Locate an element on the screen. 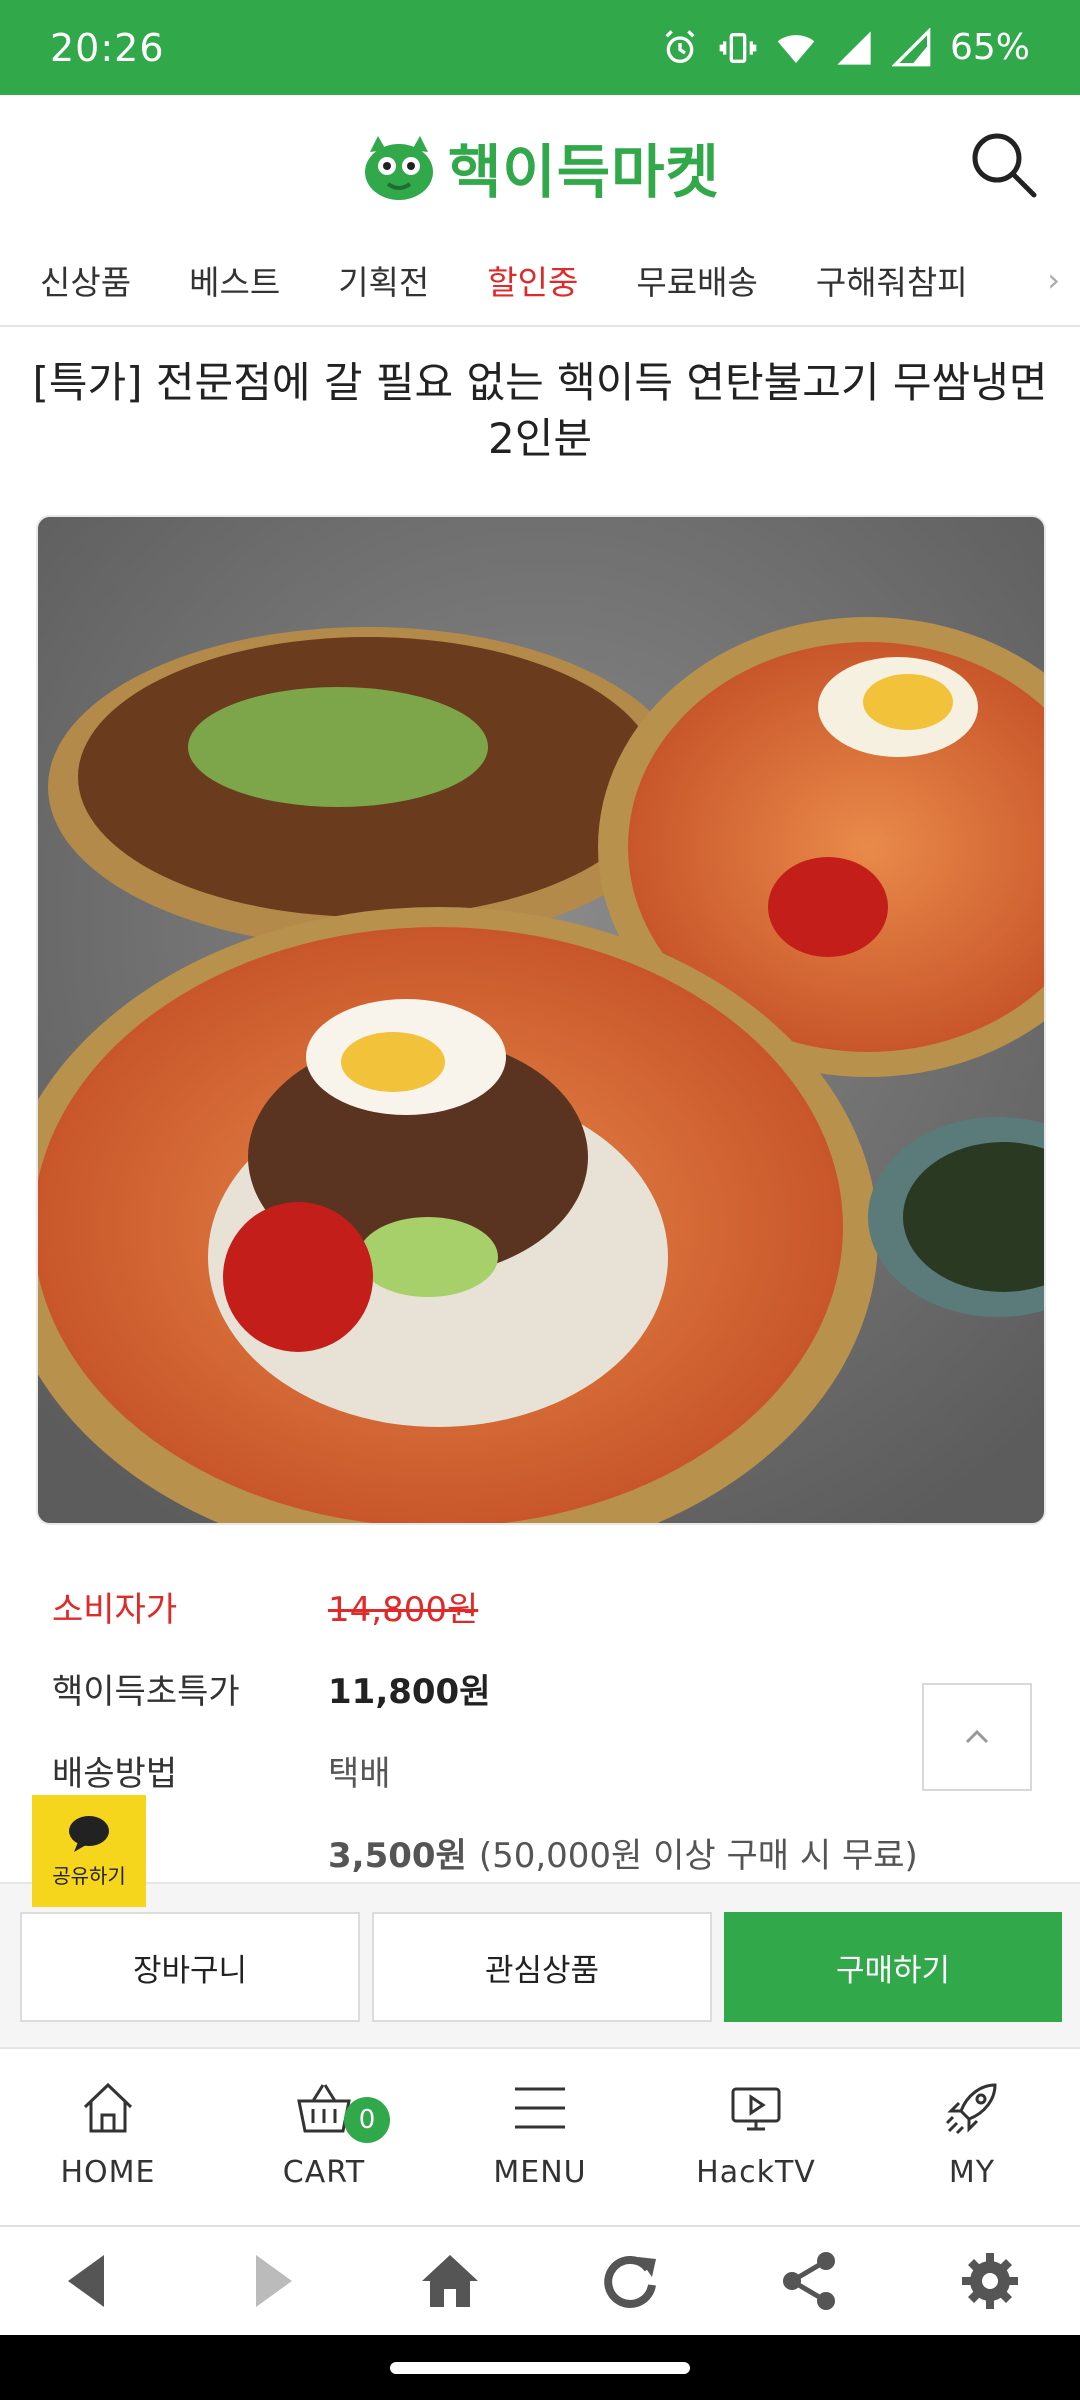 This screenshot has width=1080, height=2400. shipping-fee-row: 3,500원 (50,000원 이상 구매 시 무료) is located at coordinates (623, 1852).